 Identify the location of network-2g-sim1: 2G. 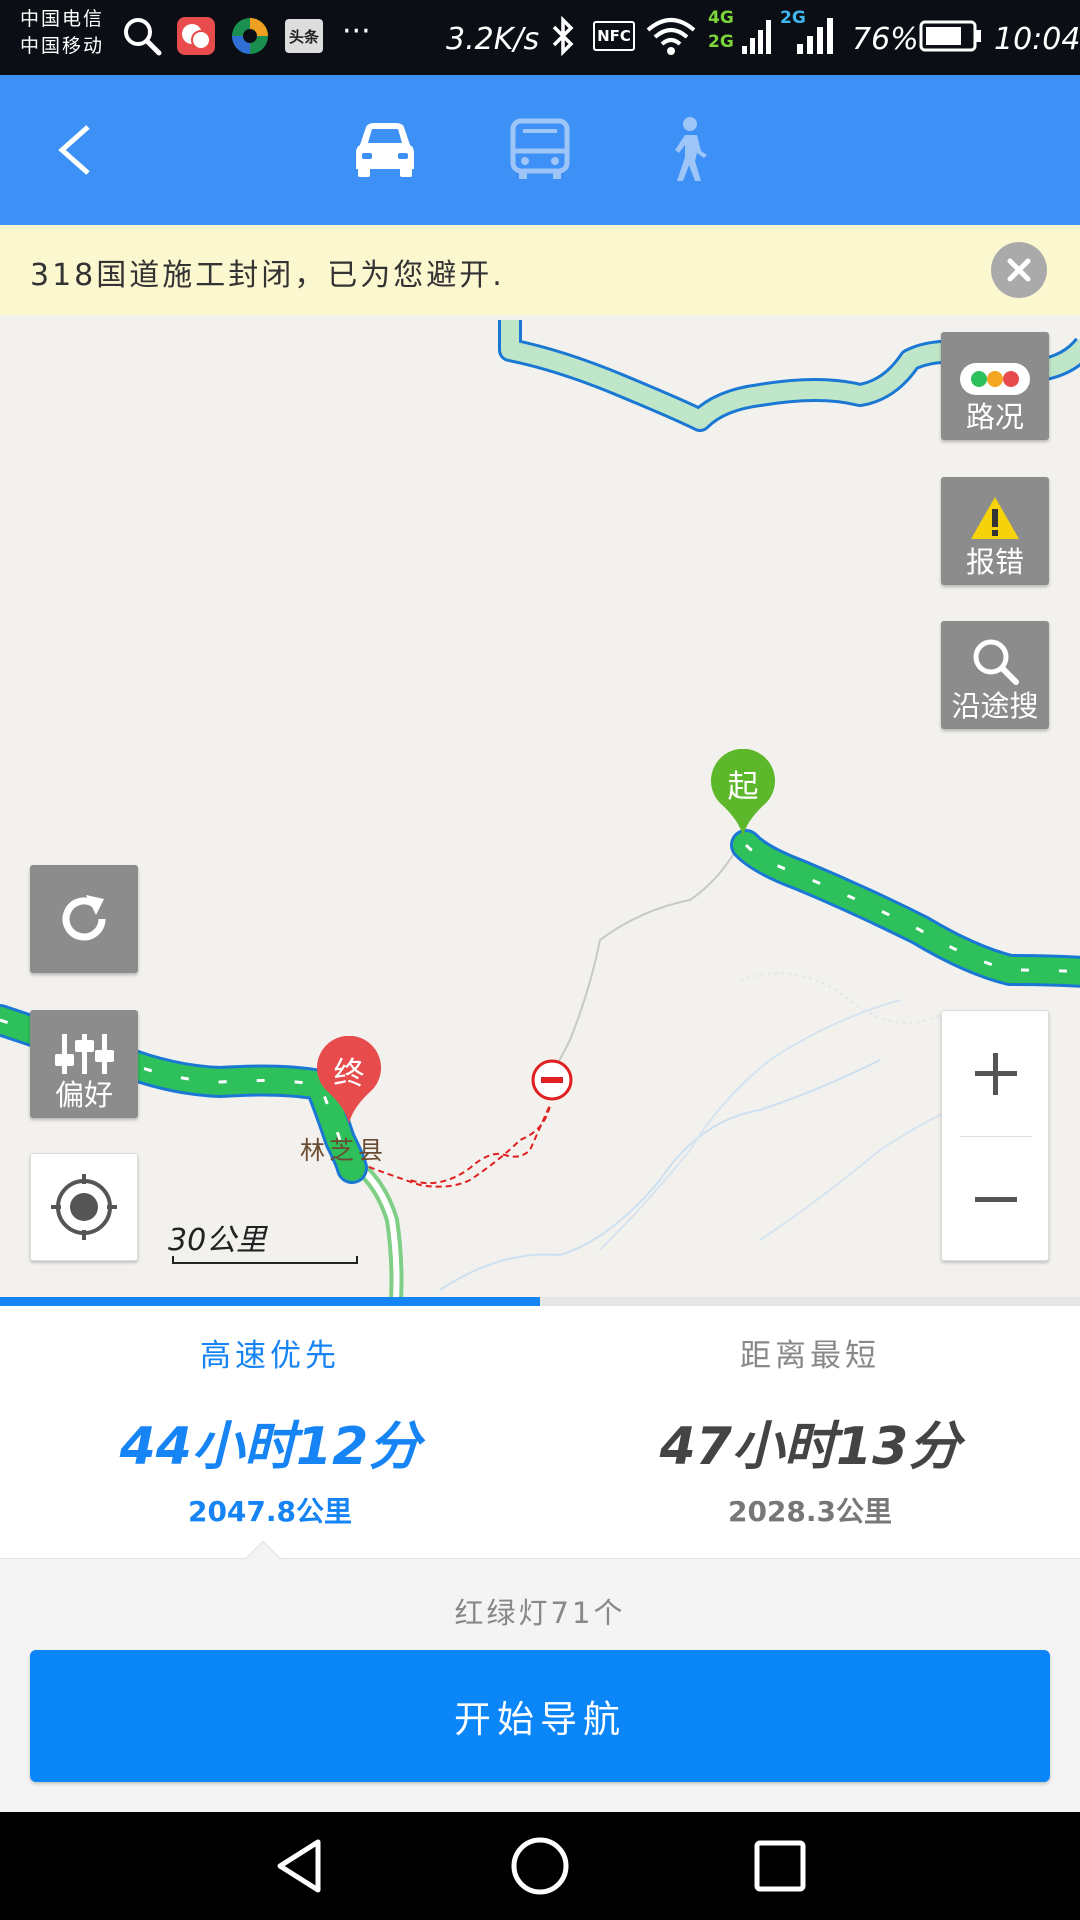
(721, 42).